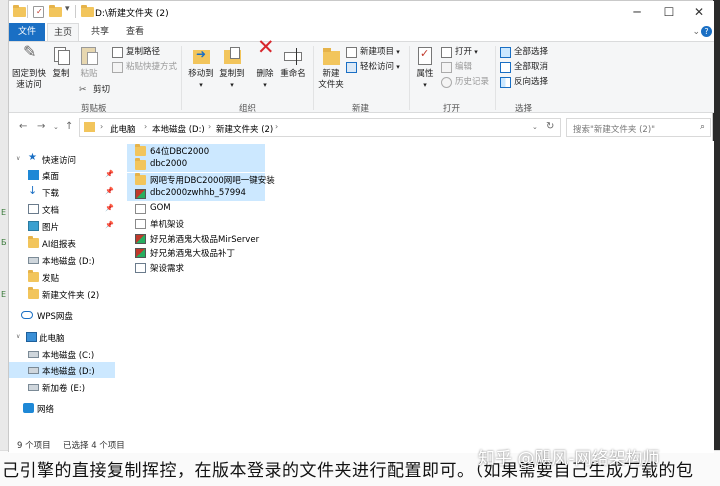  I want to click on copy-button: 复制, so click(61, 62).